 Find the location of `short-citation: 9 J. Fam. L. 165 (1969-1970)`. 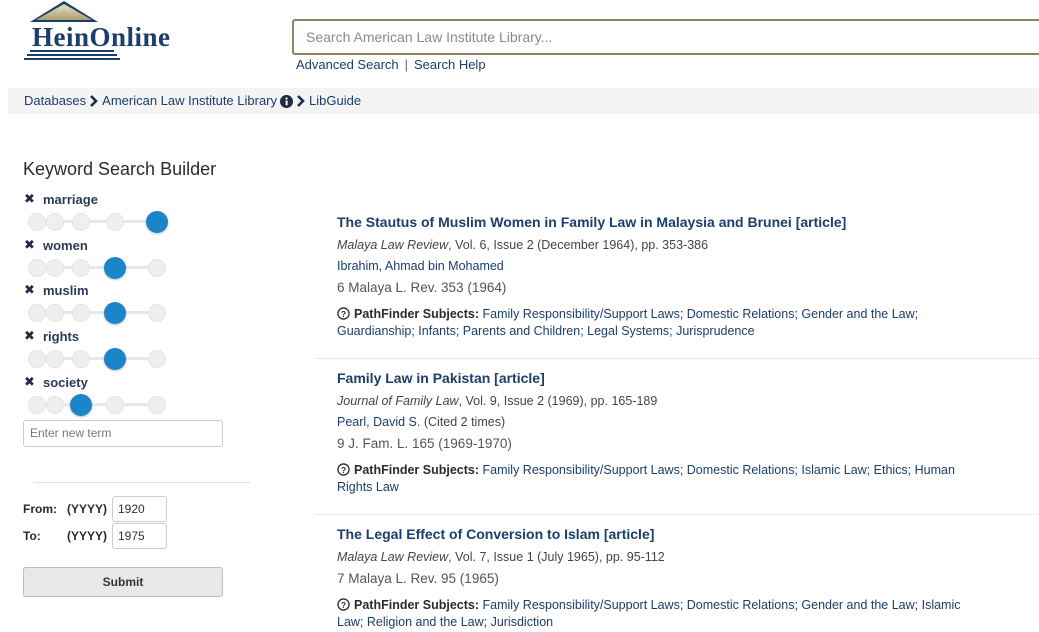

short-citation: 9 J. Fam. L. 165 (1969-1970) is located at coordinates (424, 443).